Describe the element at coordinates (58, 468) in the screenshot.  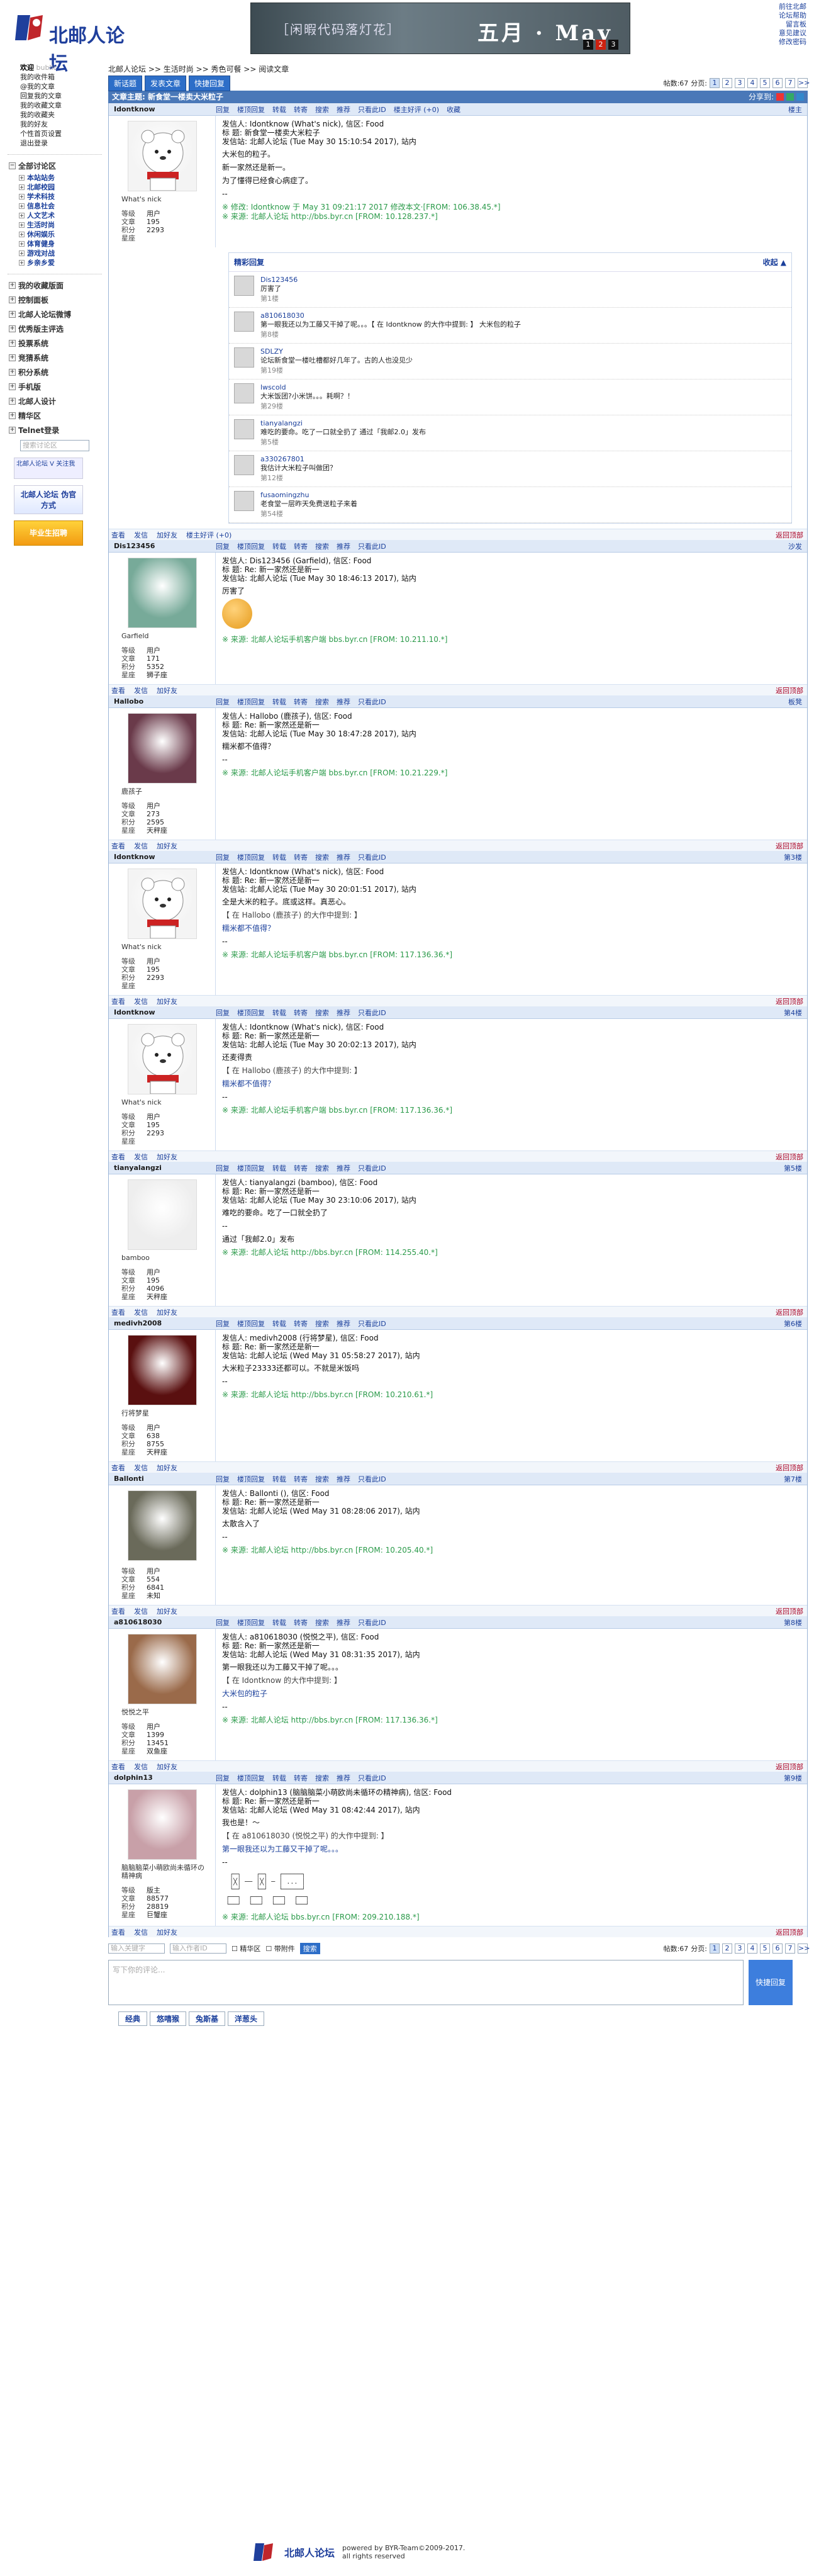
I see `weibo-ad: 北邮人论坛 V 关注我` at that location.